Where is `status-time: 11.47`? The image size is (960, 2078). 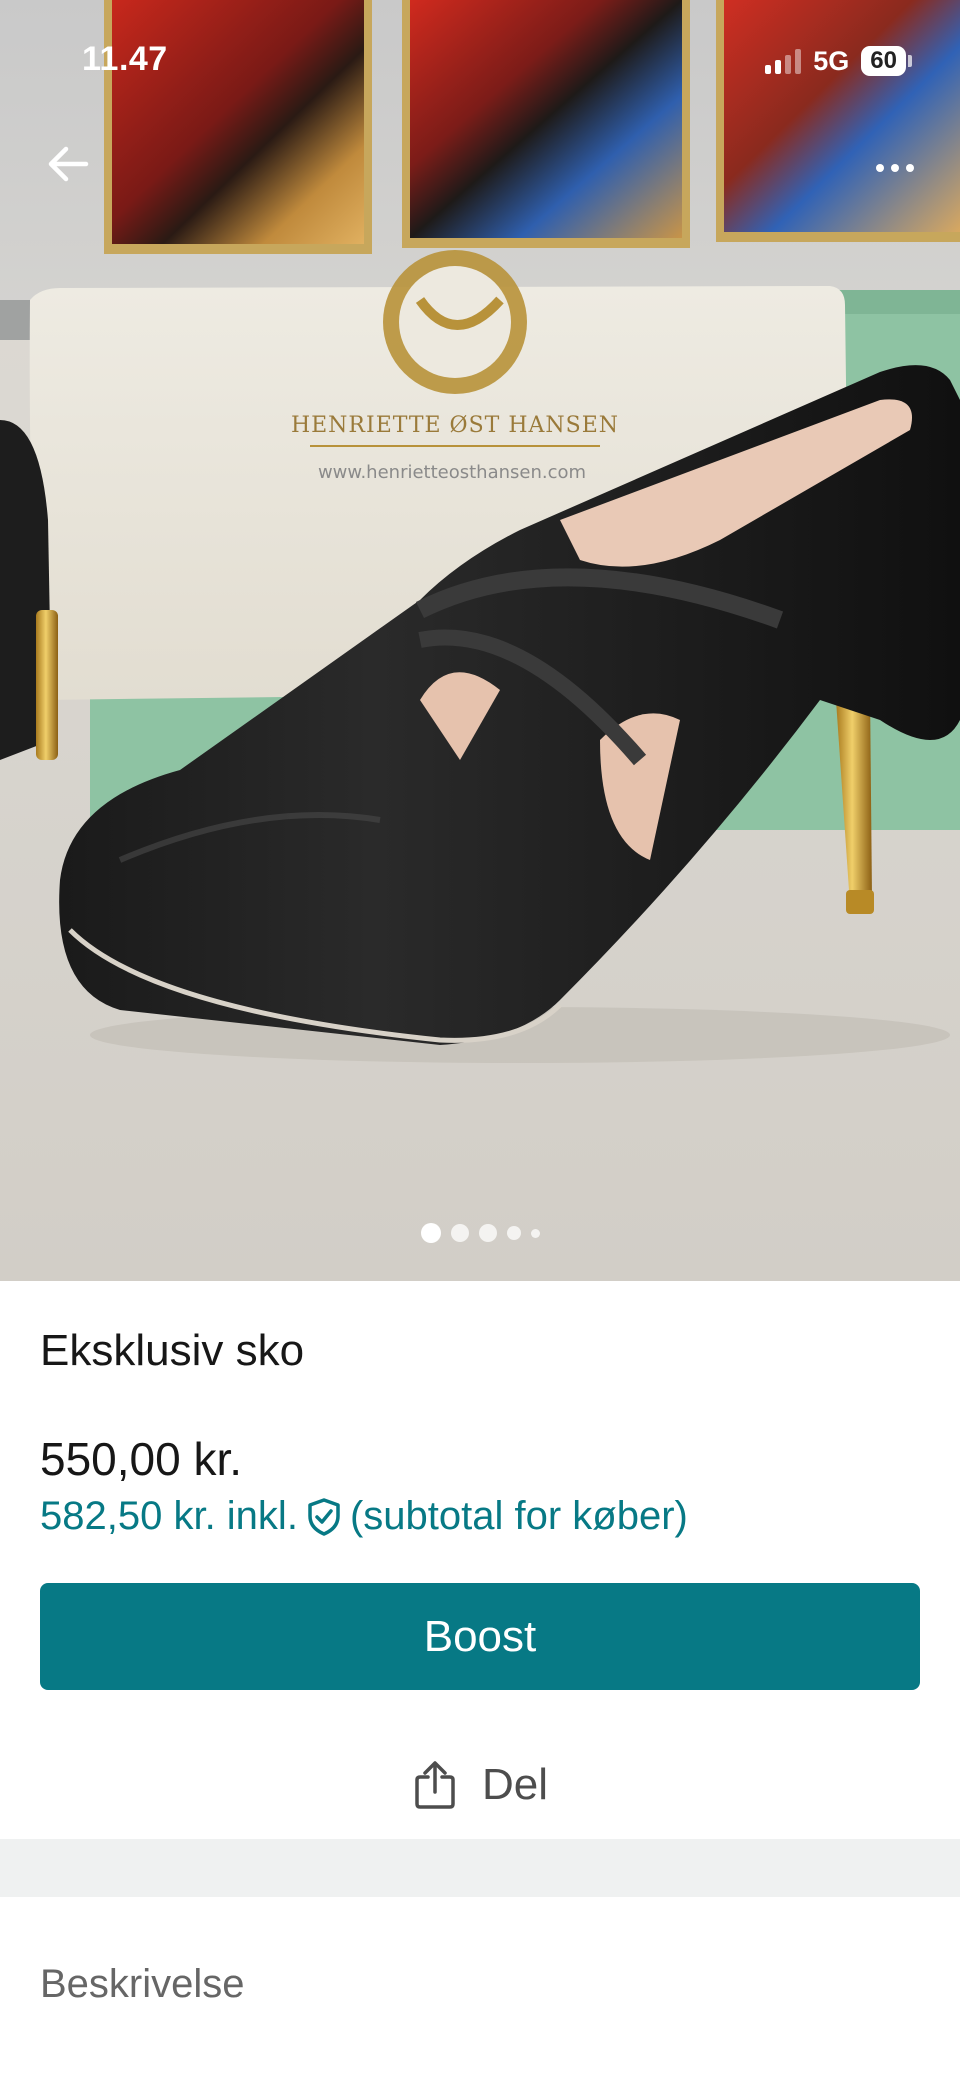
status-time: 11.47 is located at coordinates (125, 59).